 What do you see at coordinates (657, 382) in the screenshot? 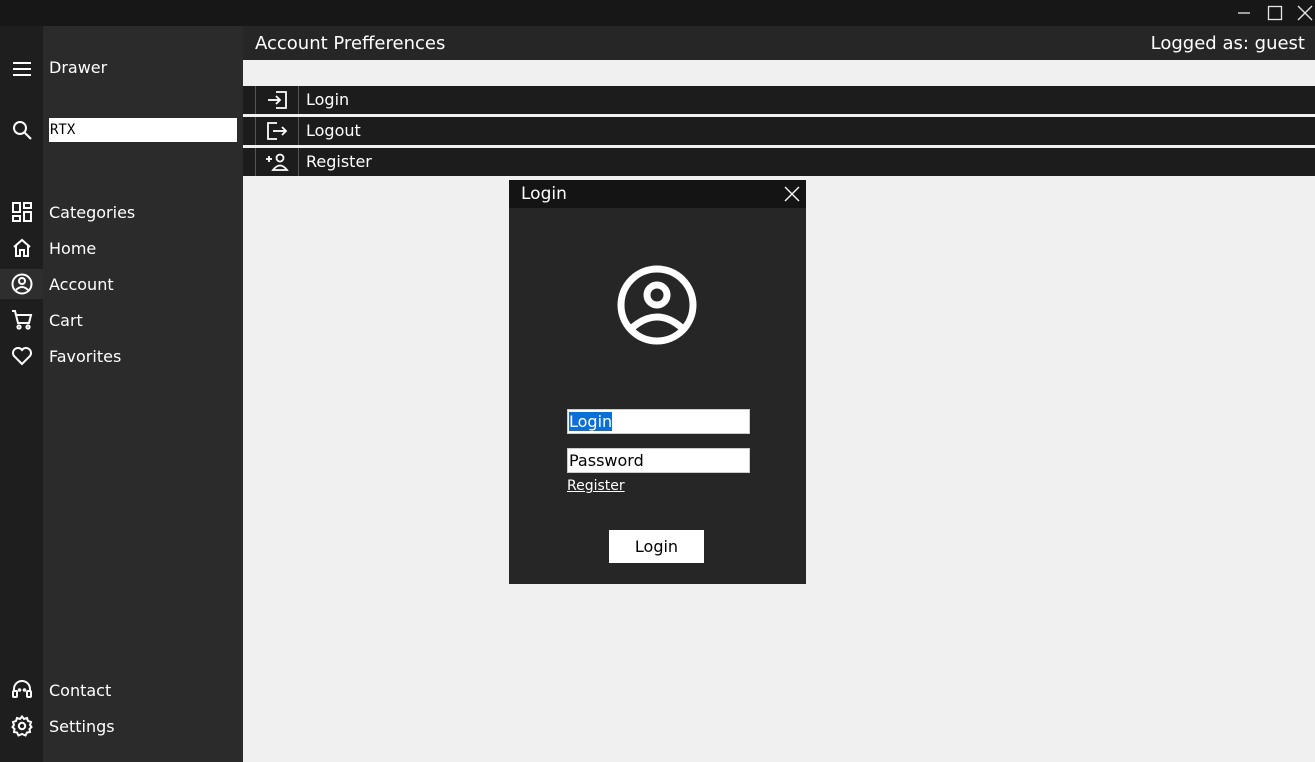
I see `login-dialog: Login Login Password Register Login` at bounding box center [657, 382].